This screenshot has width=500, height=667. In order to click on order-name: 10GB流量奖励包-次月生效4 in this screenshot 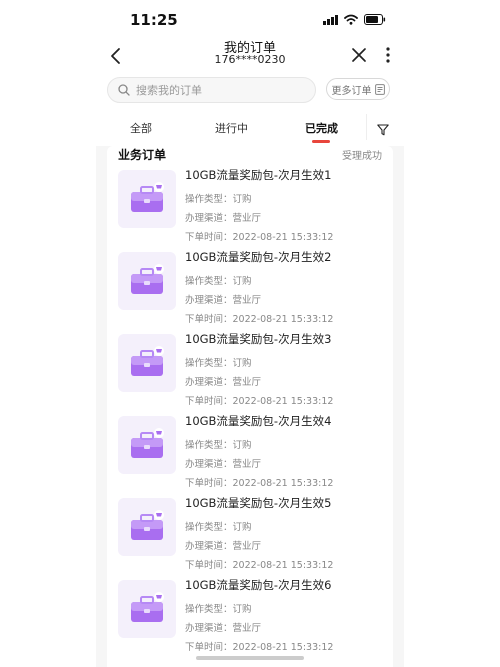, I will do `click(258, 421)`.